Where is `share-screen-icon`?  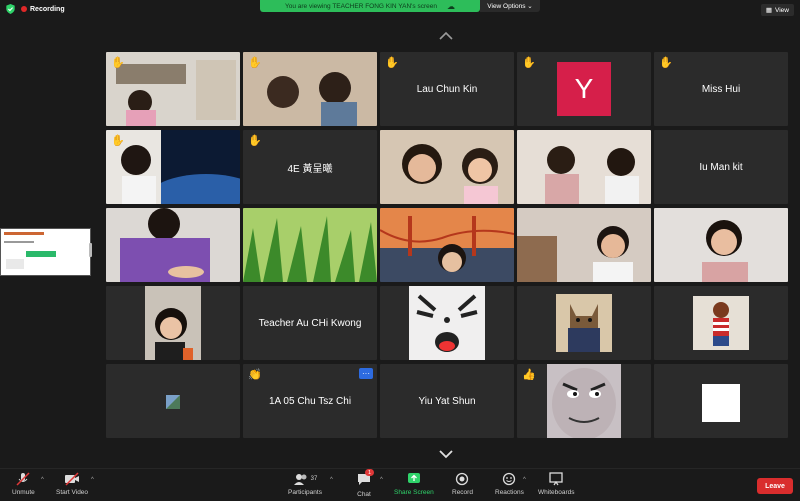
share-screen-icon is located at coordinates (413, 478).